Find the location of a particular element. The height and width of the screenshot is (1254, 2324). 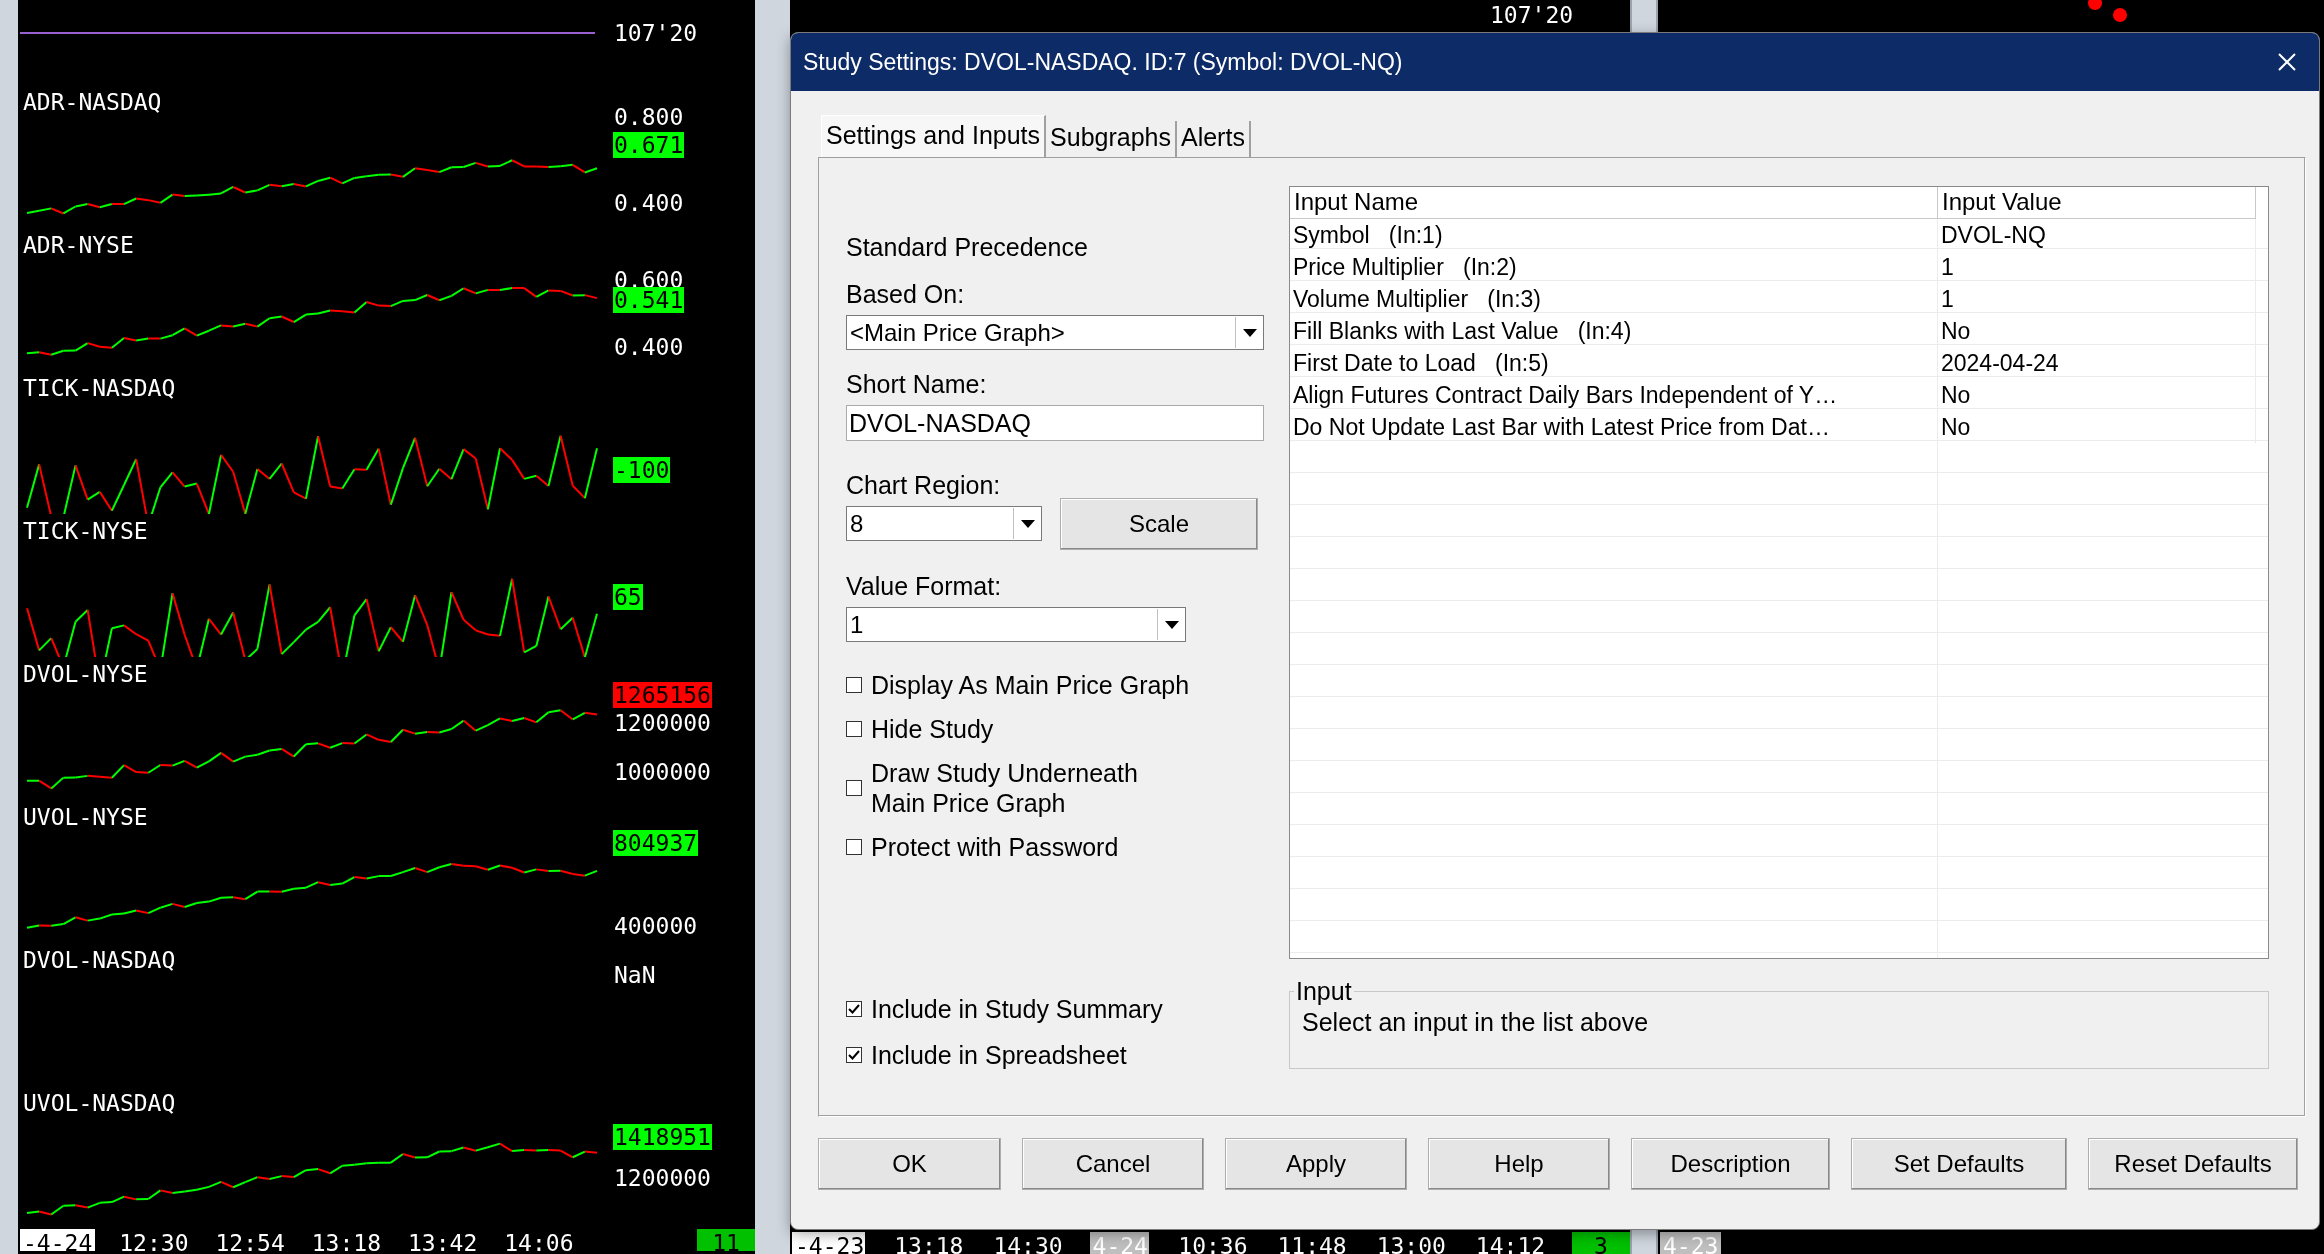

bar-count: 11 is located at coordinates (726, 1240).